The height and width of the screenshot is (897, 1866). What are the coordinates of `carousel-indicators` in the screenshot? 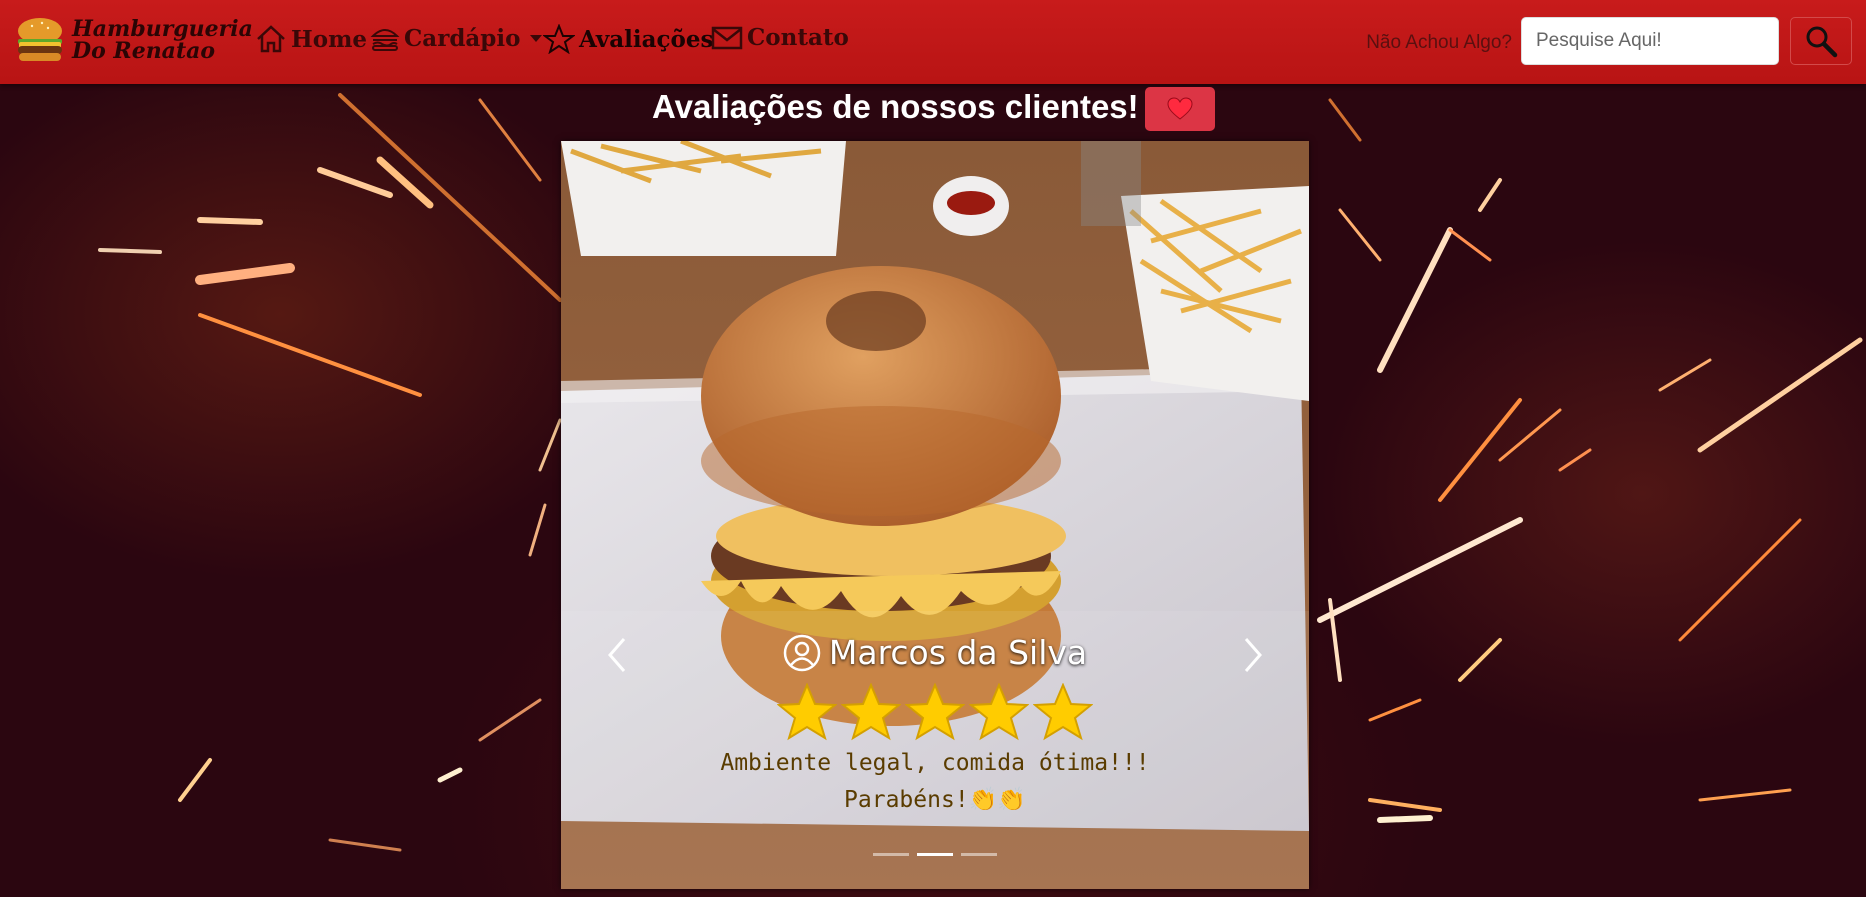 It's located at (935, 854).